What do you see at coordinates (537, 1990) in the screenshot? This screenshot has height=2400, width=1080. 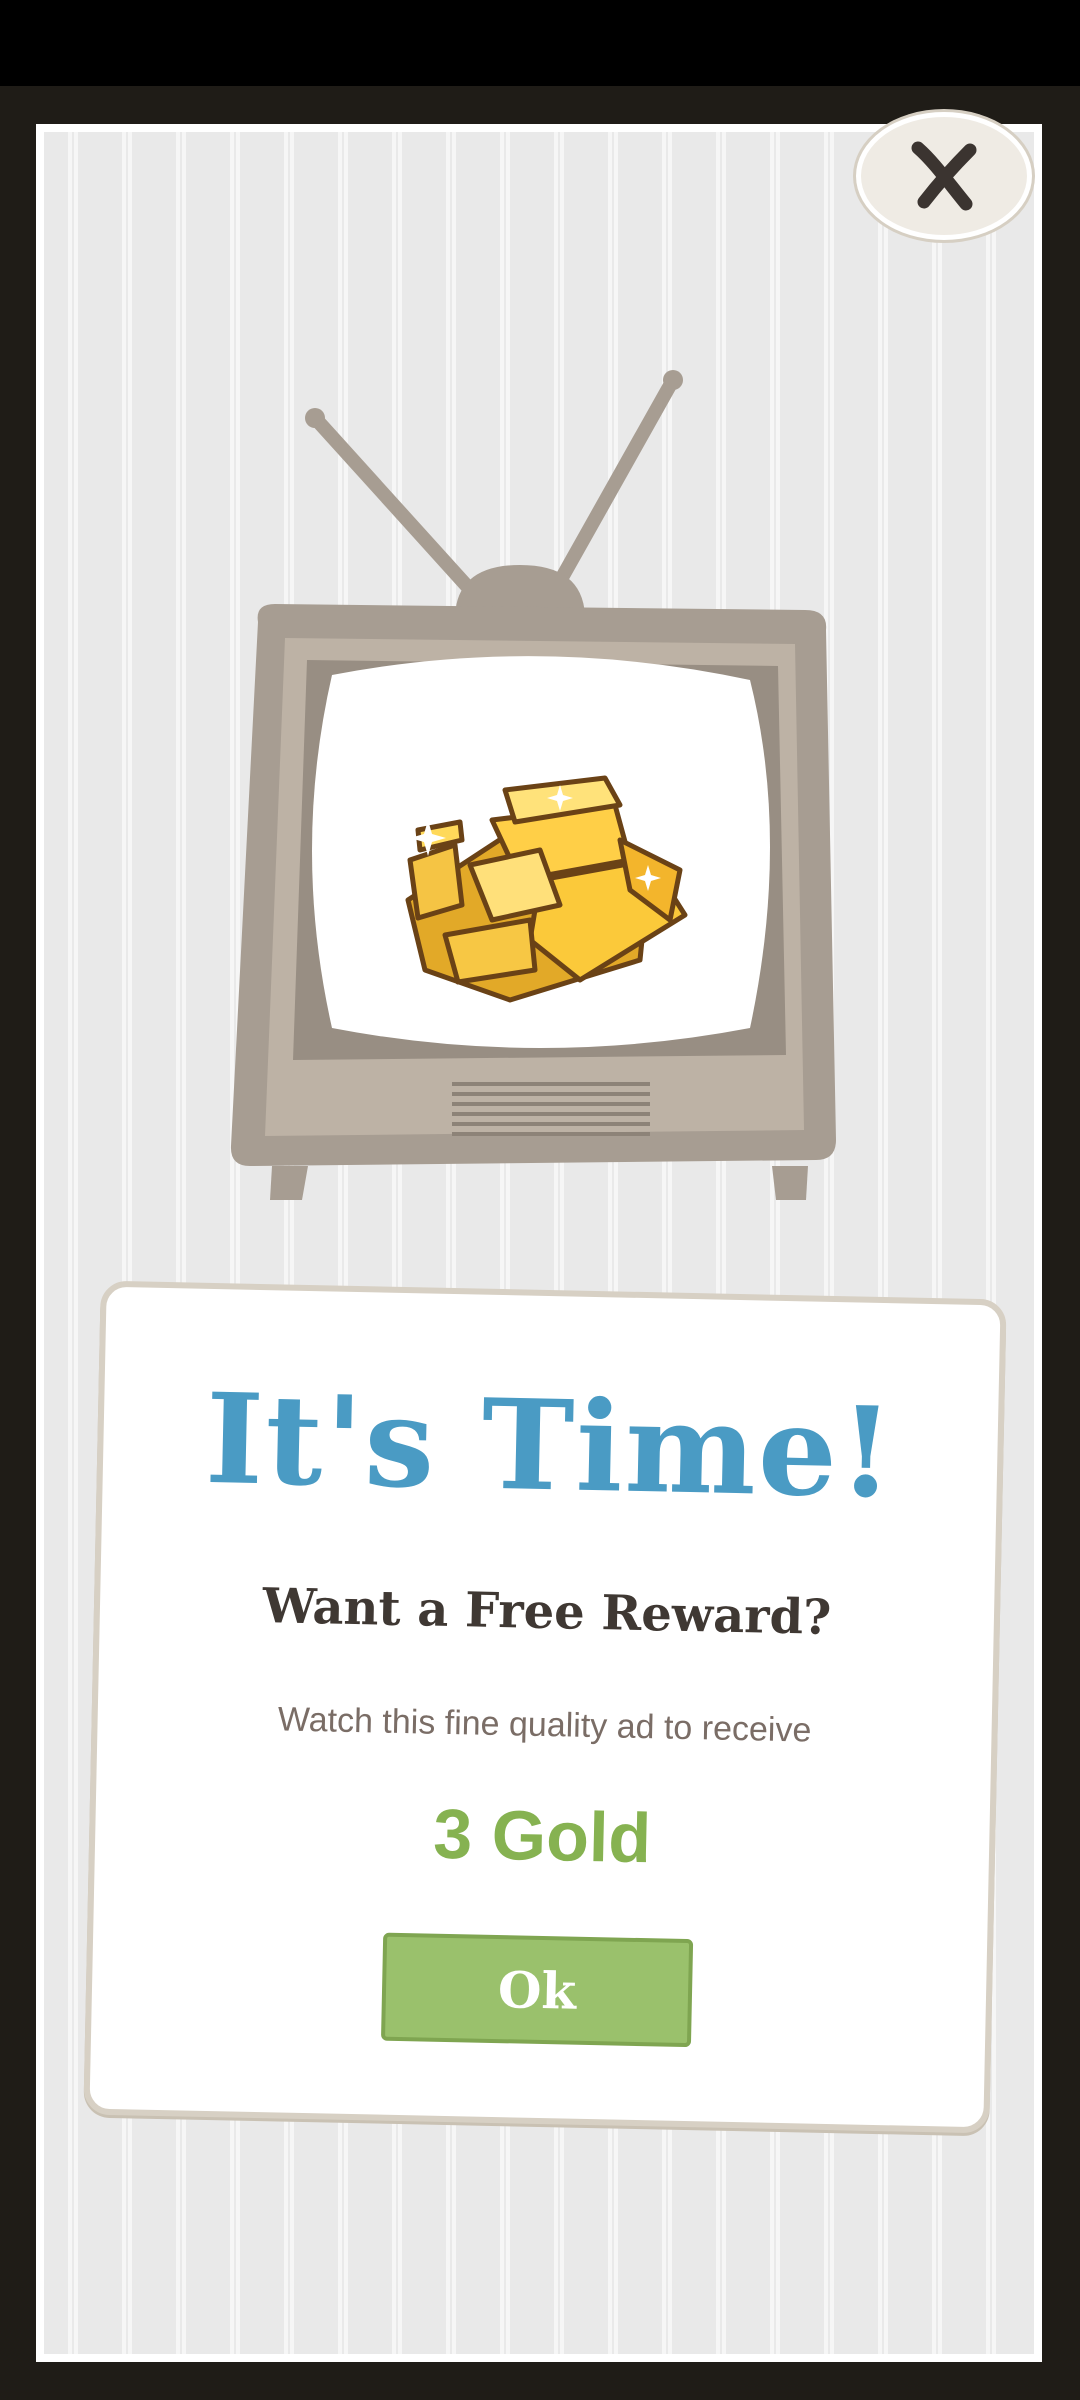 I see `ok-button: Ok` at bounding box center [537, 1990].